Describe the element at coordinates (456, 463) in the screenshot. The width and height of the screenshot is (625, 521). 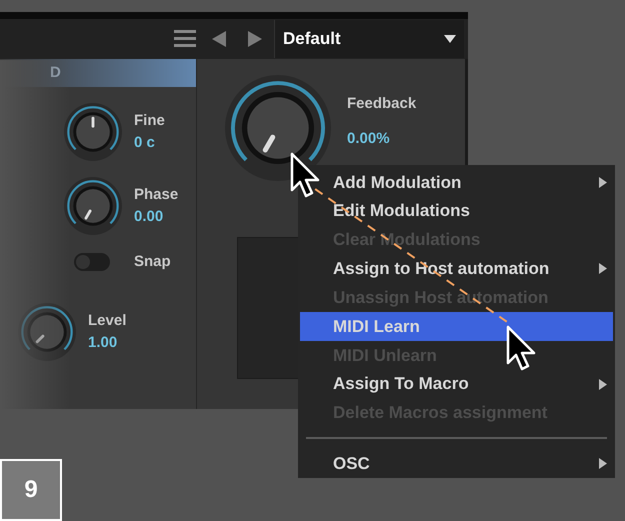
I see `menu-item: OSC` at that location.